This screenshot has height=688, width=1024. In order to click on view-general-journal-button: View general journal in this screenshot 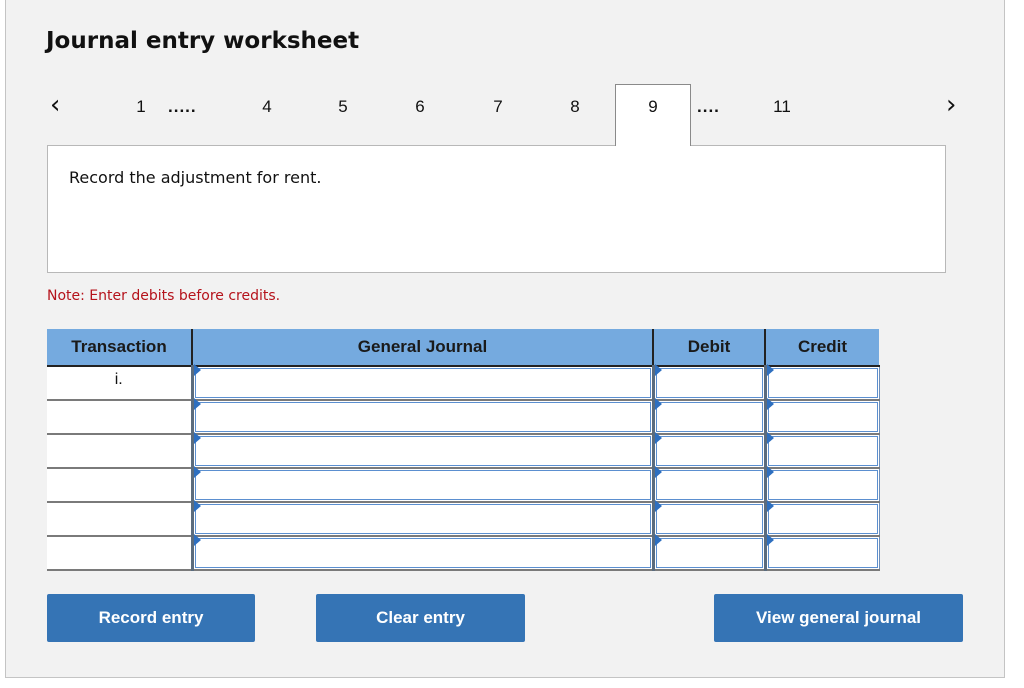, I will do `click(838, 618)`.